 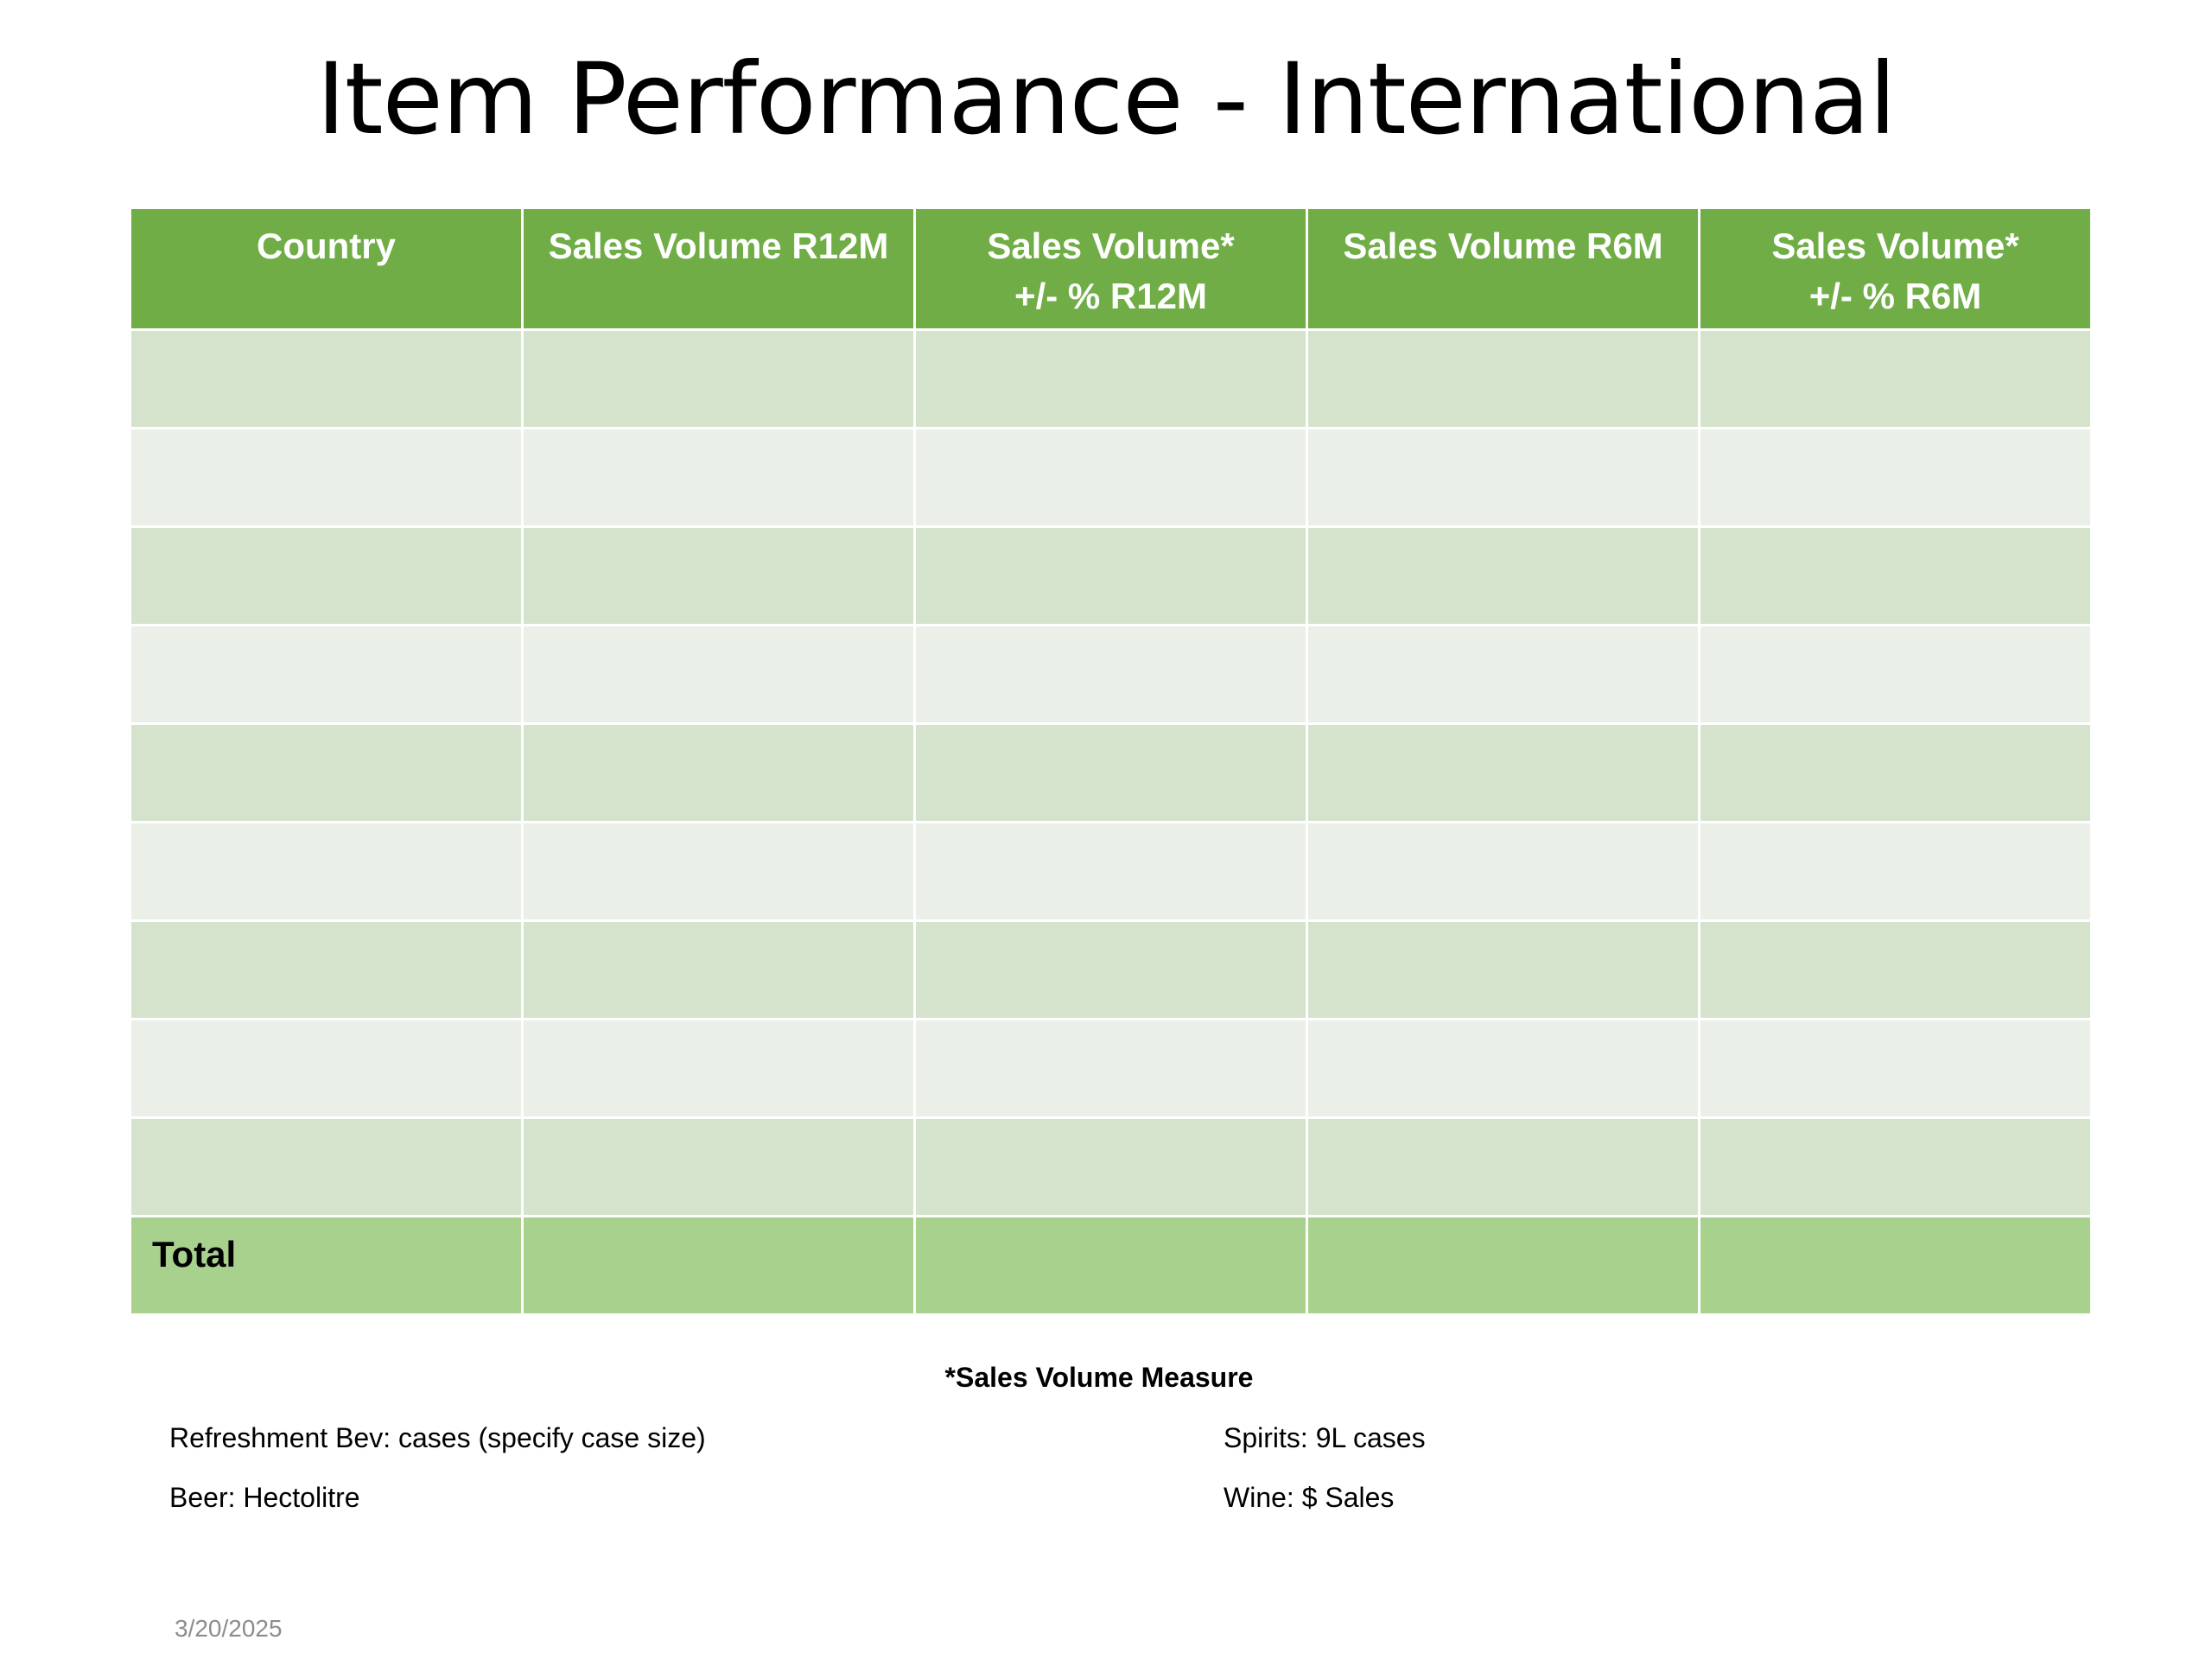 What do you see at coordinates (326, 246) in the screenshot?
I see `header-country-label: Country` at bounding box center [326, 246].